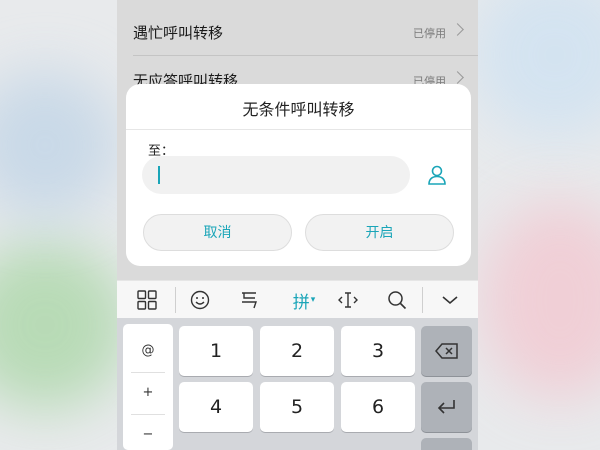  I want to click on emoji-icon, so click(200, 300).